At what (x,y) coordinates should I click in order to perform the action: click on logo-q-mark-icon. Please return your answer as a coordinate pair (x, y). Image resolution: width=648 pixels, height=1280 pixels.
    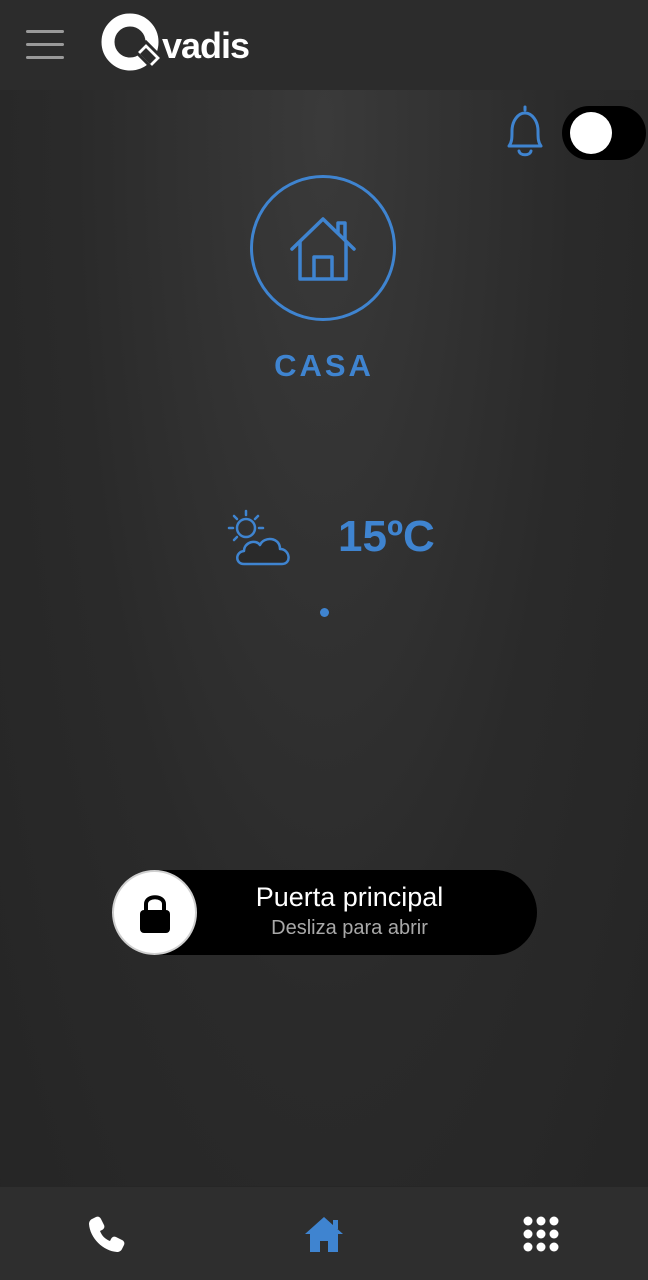
    Looking at the image, I should click on (133, 42).